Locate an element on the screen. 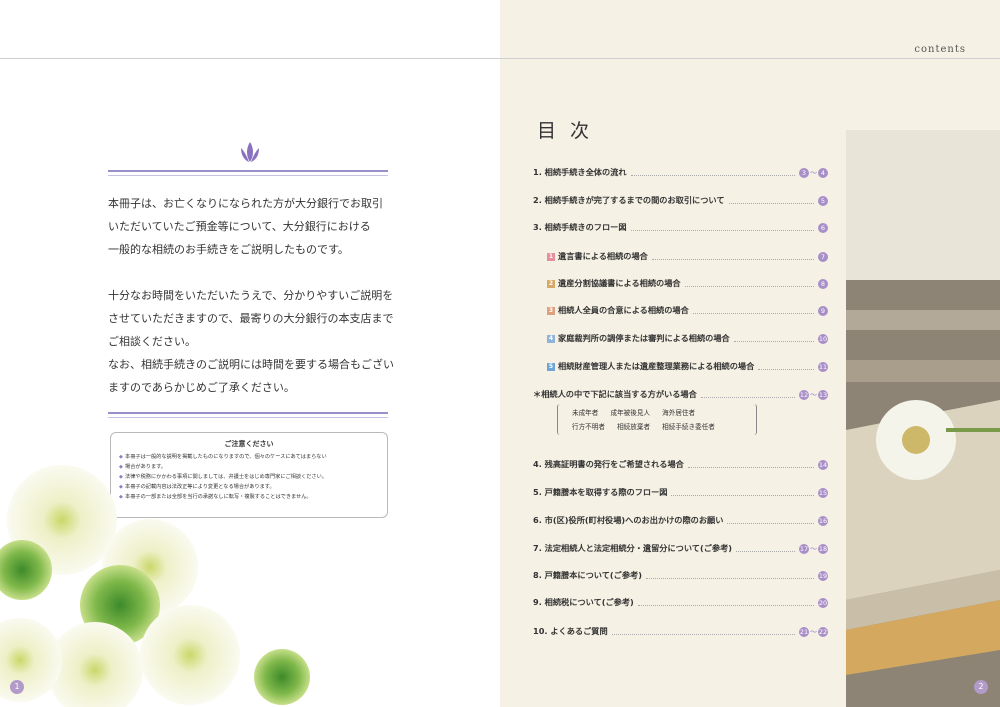  toc-page-ref: 14 is located at coordinates (823, 464).